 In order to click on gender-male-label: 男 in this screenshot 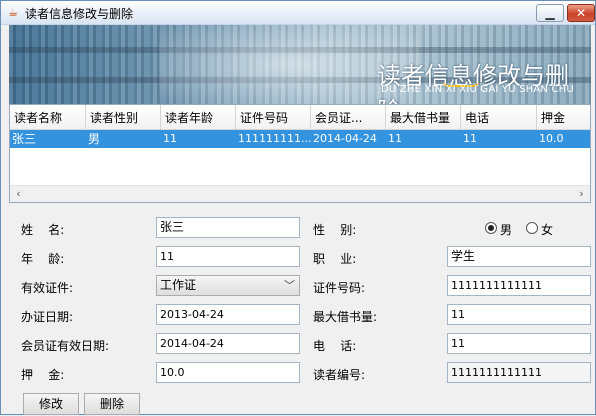, I will do `click(506, 230)`.